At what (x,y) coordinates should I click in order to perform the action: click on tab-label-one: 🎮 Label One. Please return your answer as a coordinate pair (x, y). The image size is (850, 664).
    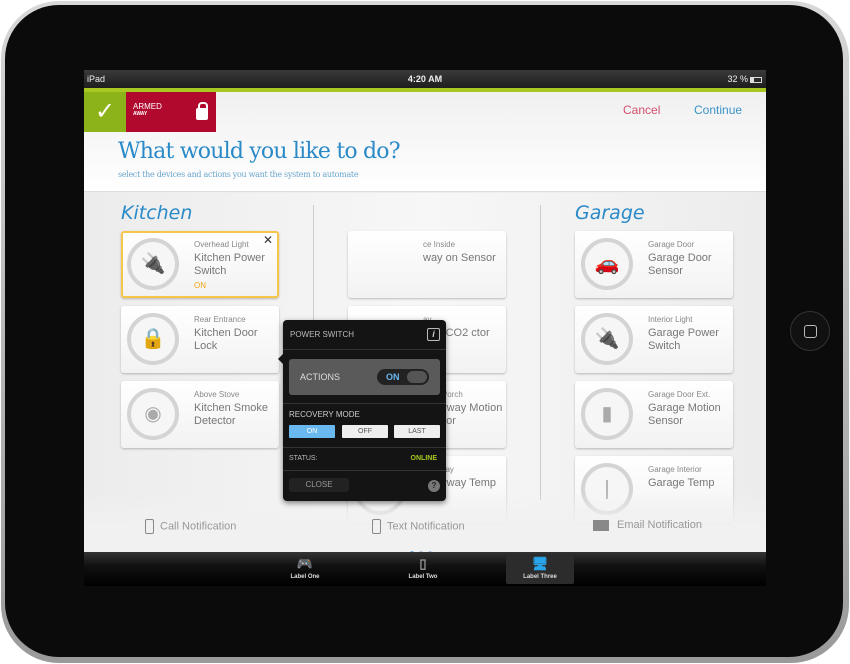
    Looking at the image, I should click on (305, 569).